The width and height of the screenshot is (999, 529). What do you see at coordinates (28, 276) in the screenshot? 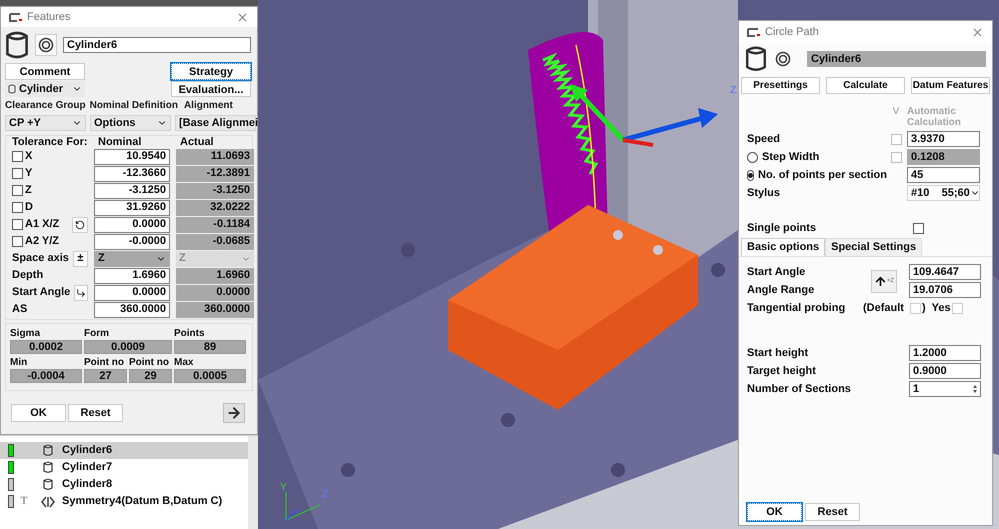
I see `row-label: Depth` at bounding box center [28, 276].